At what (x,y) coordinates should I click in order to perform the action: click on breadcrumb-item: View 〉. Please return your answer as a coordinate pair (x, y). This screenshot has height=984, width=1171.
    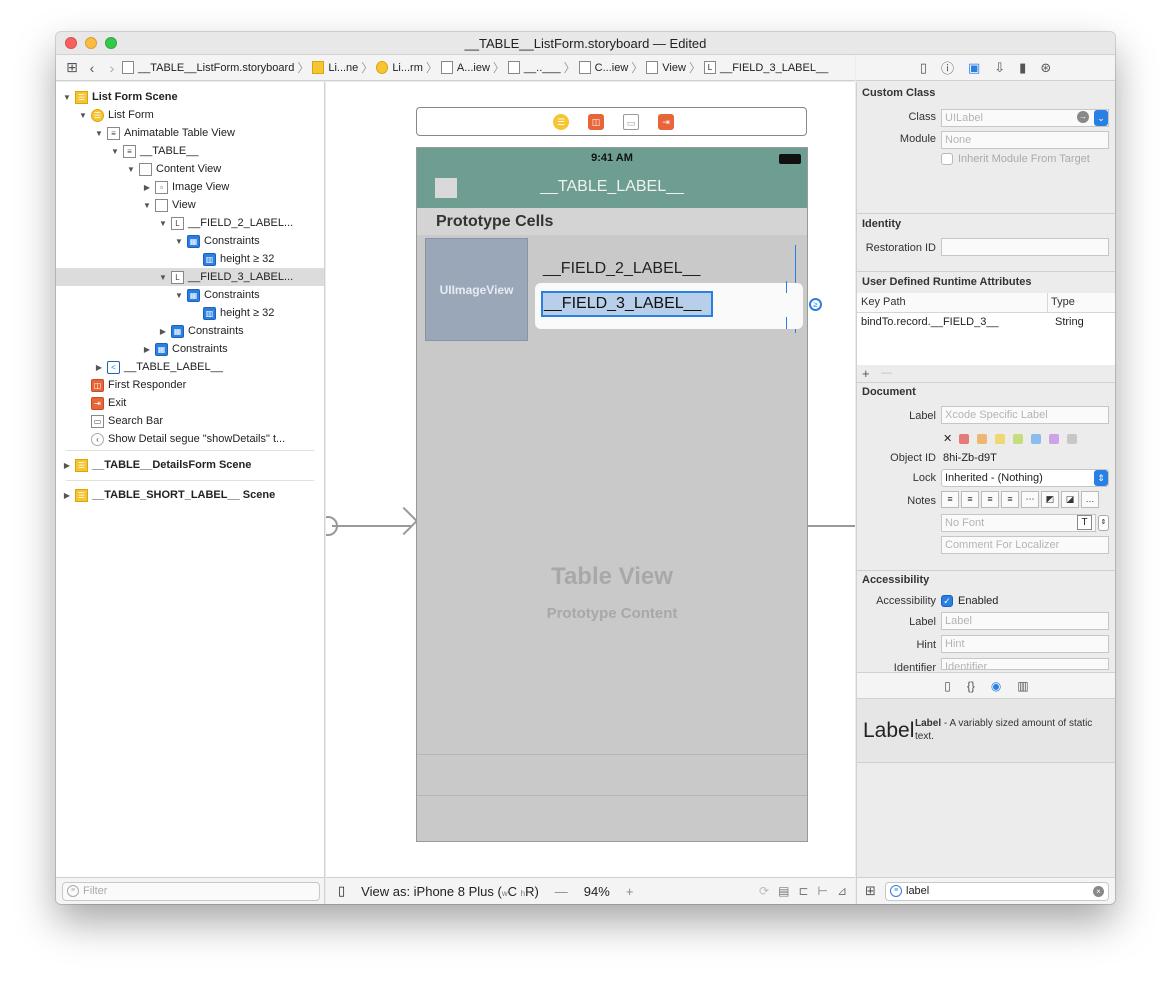
    Looking at the image, I should click on (673, 67).